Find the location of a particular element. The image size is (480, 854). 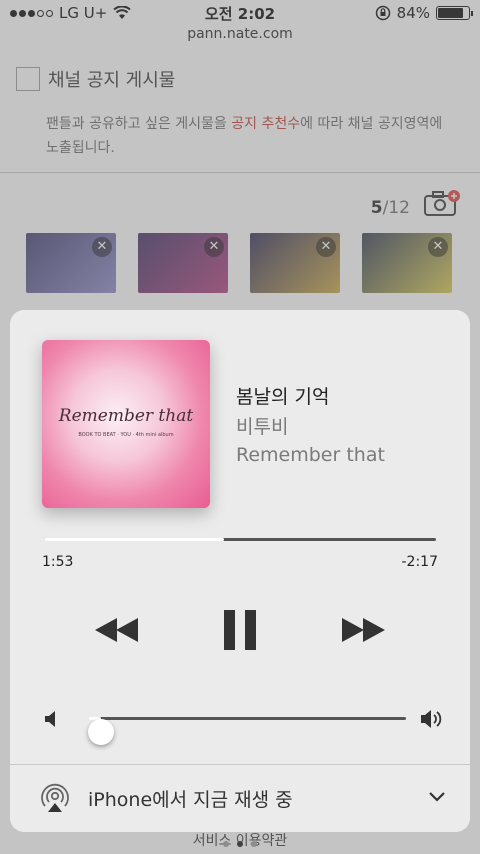

fast-forward-icon is located at coordinates (363, 630).